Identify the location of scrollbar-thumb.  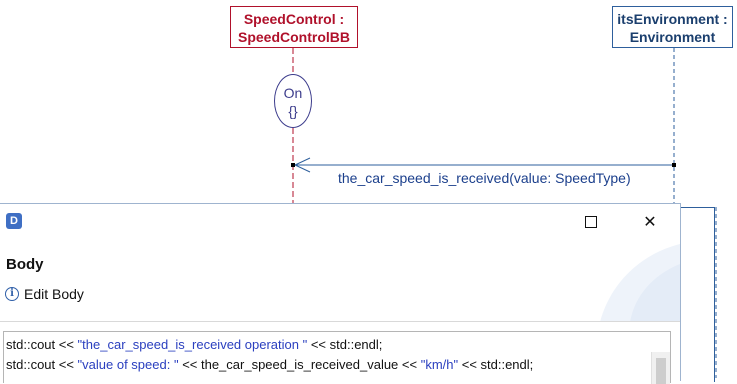
(661, 371).